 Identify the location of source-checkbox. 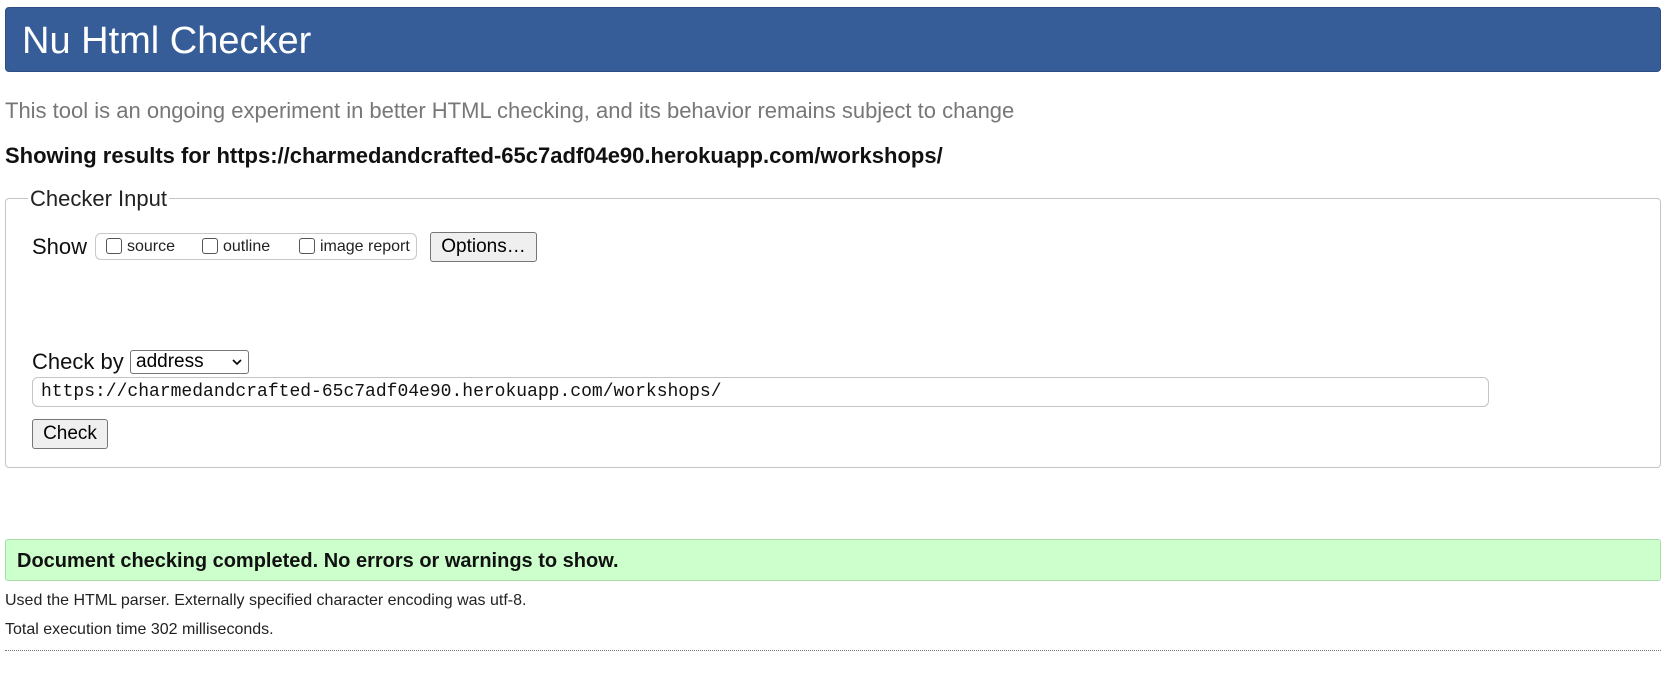
(114, 246).